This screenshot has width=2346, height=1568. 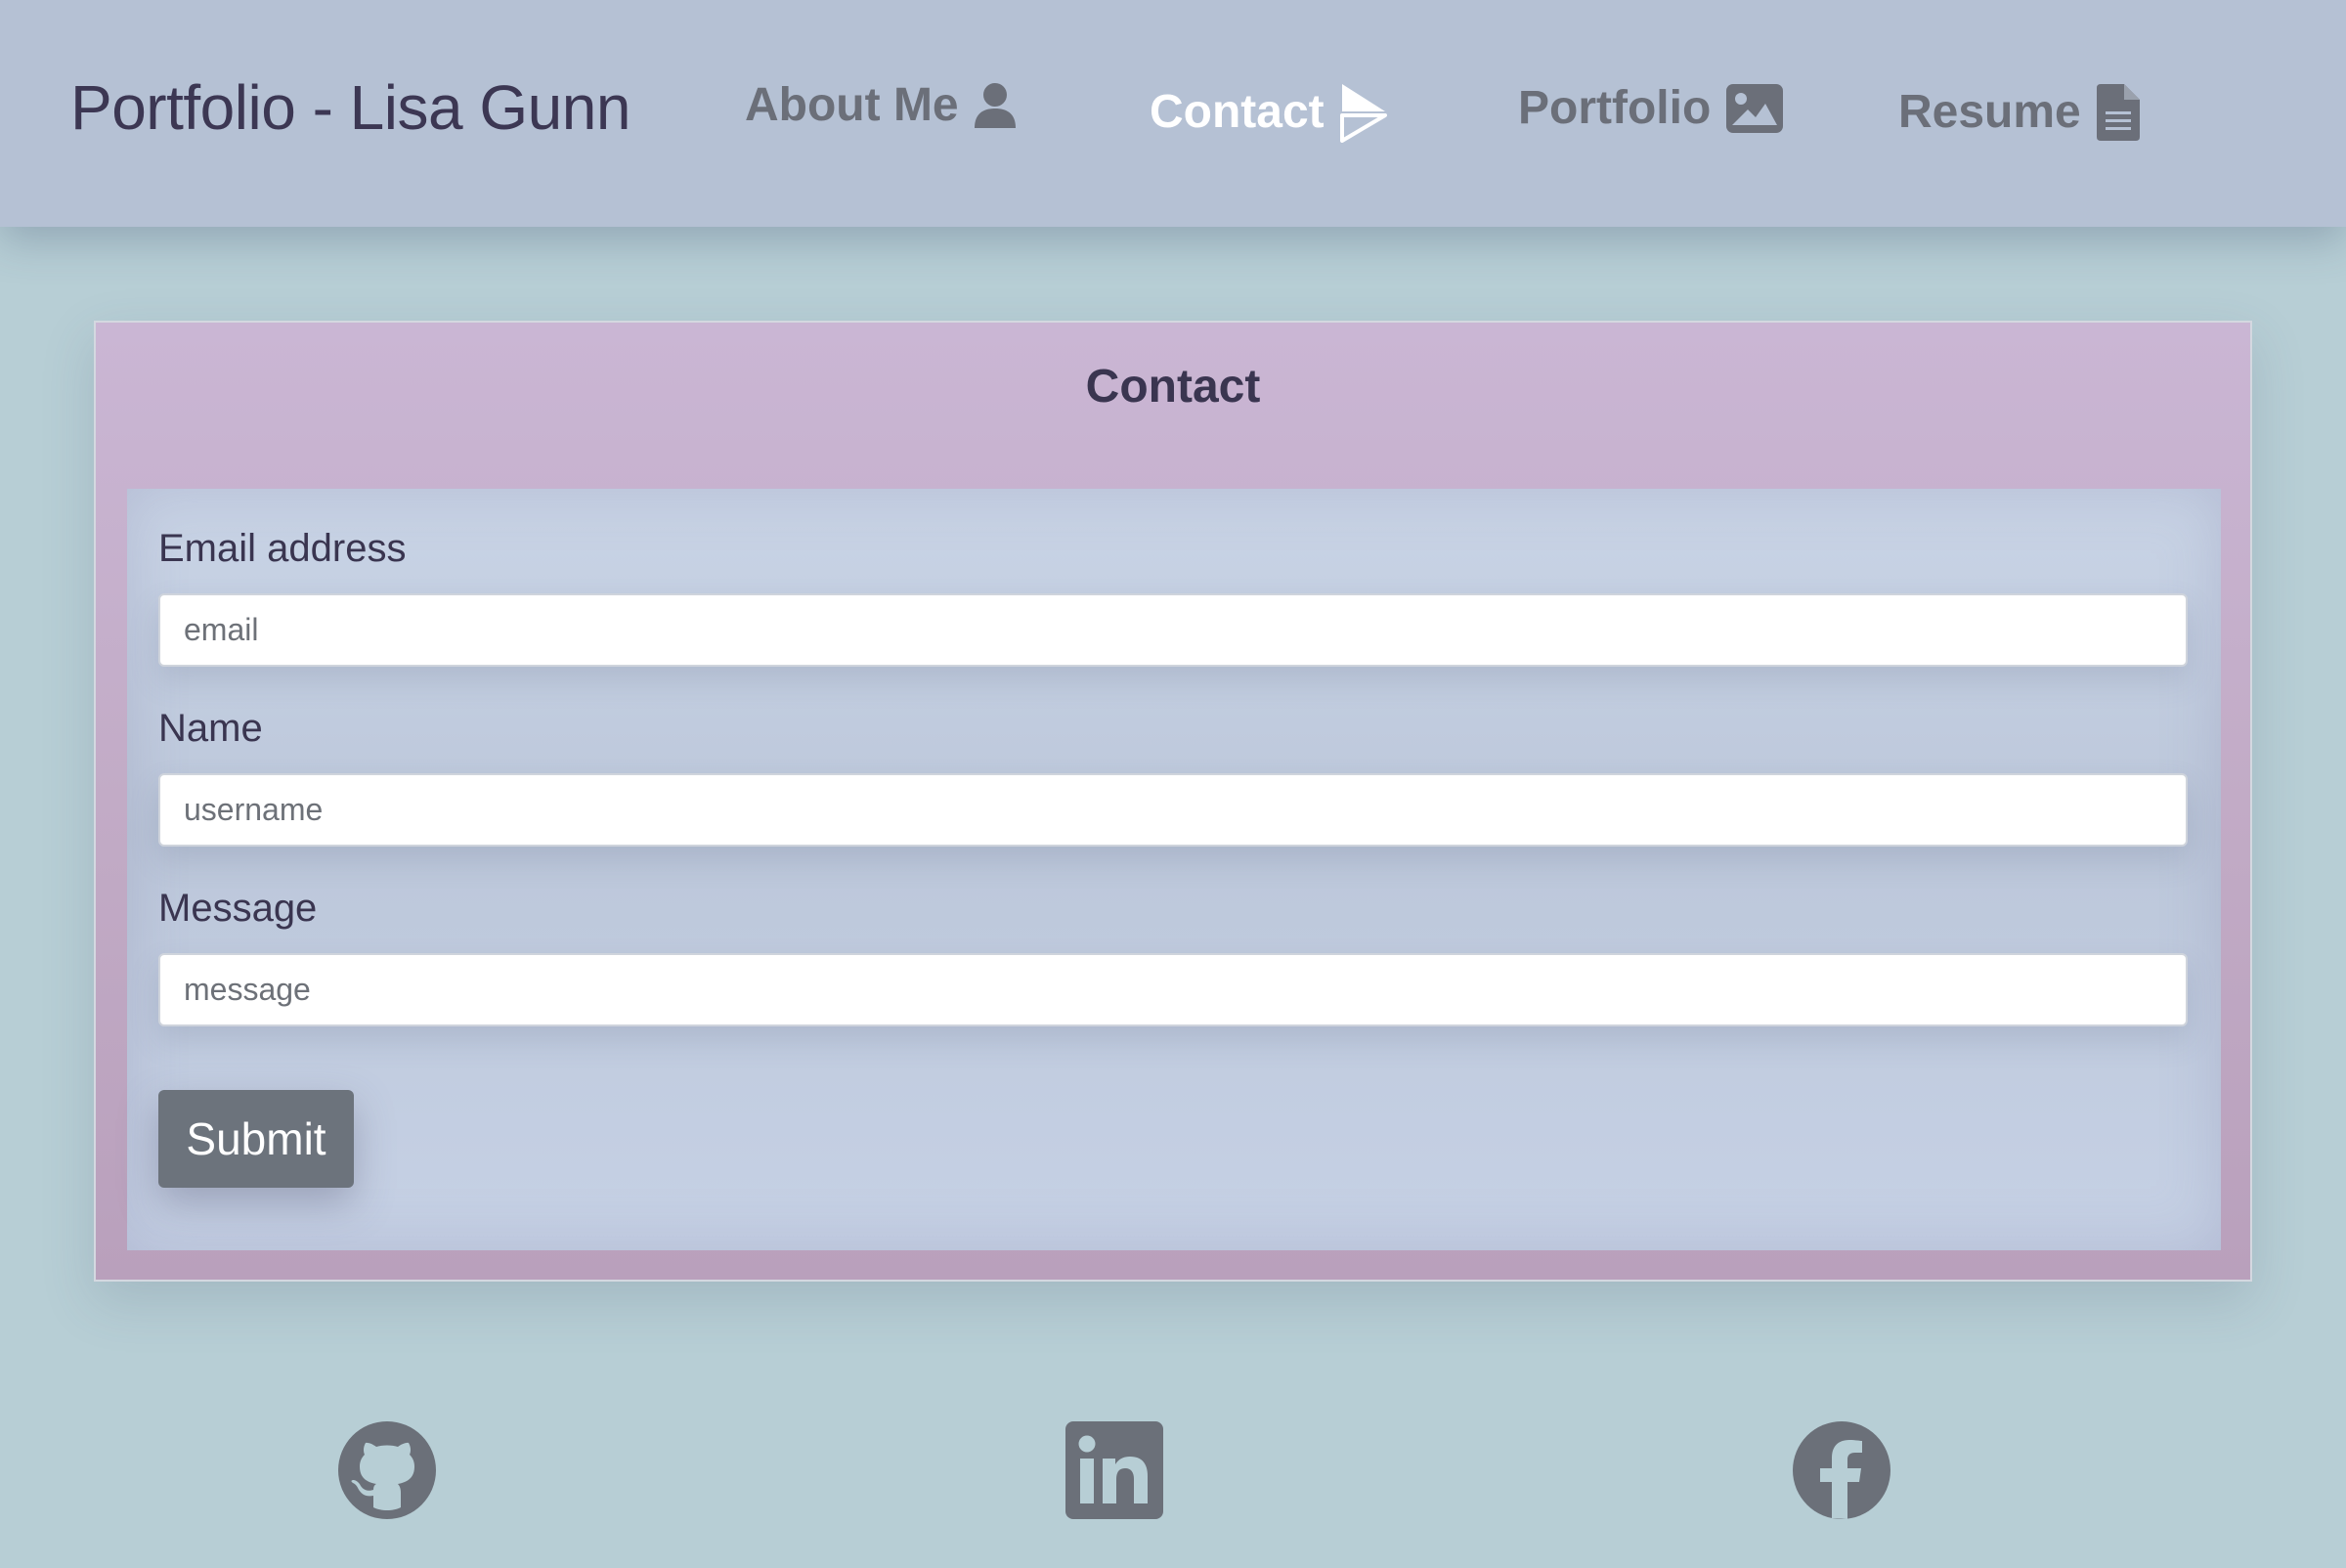 I want to click on github-link, so click(x=387, y=1472).